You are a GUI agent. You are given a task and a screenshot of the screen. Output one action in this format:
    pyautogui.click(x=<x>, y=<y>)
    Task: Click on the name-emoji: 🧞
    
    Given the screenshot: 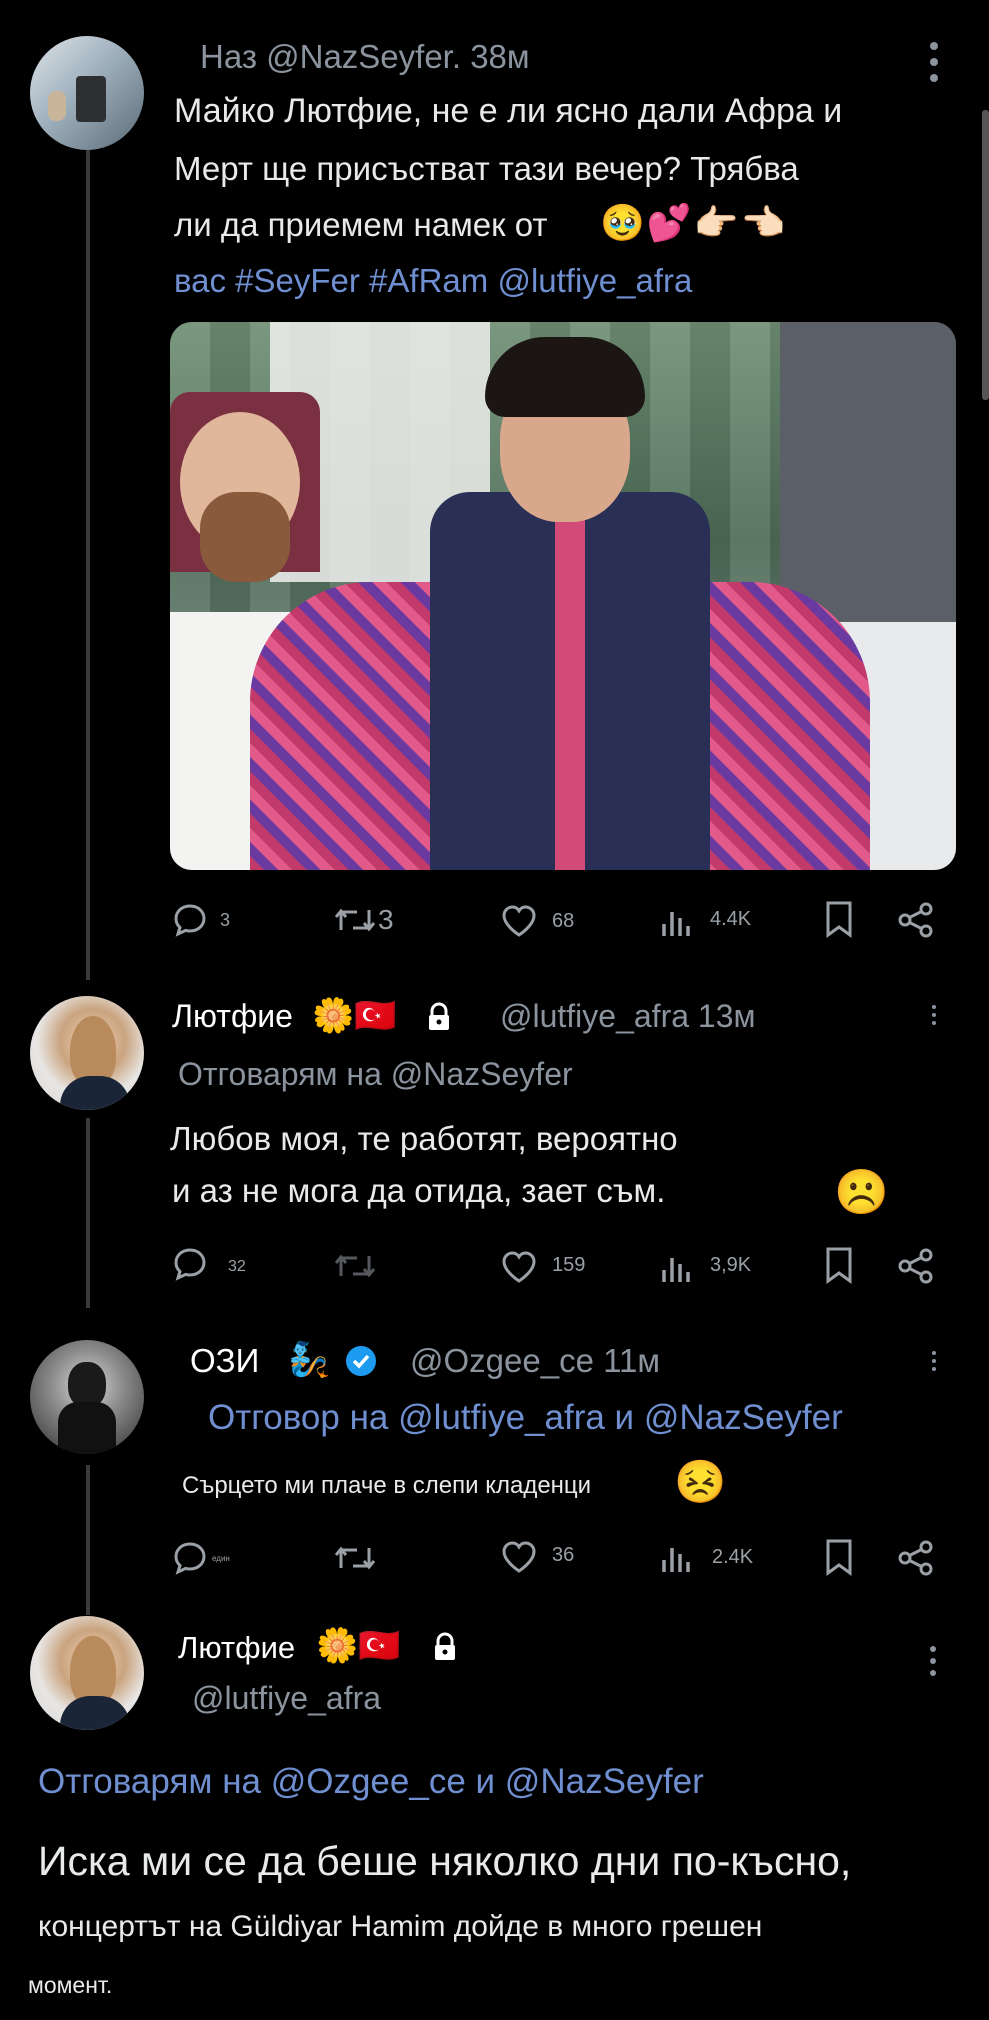 What is the action you would take?
    pyautogui.click(x=309, y=1360)
    